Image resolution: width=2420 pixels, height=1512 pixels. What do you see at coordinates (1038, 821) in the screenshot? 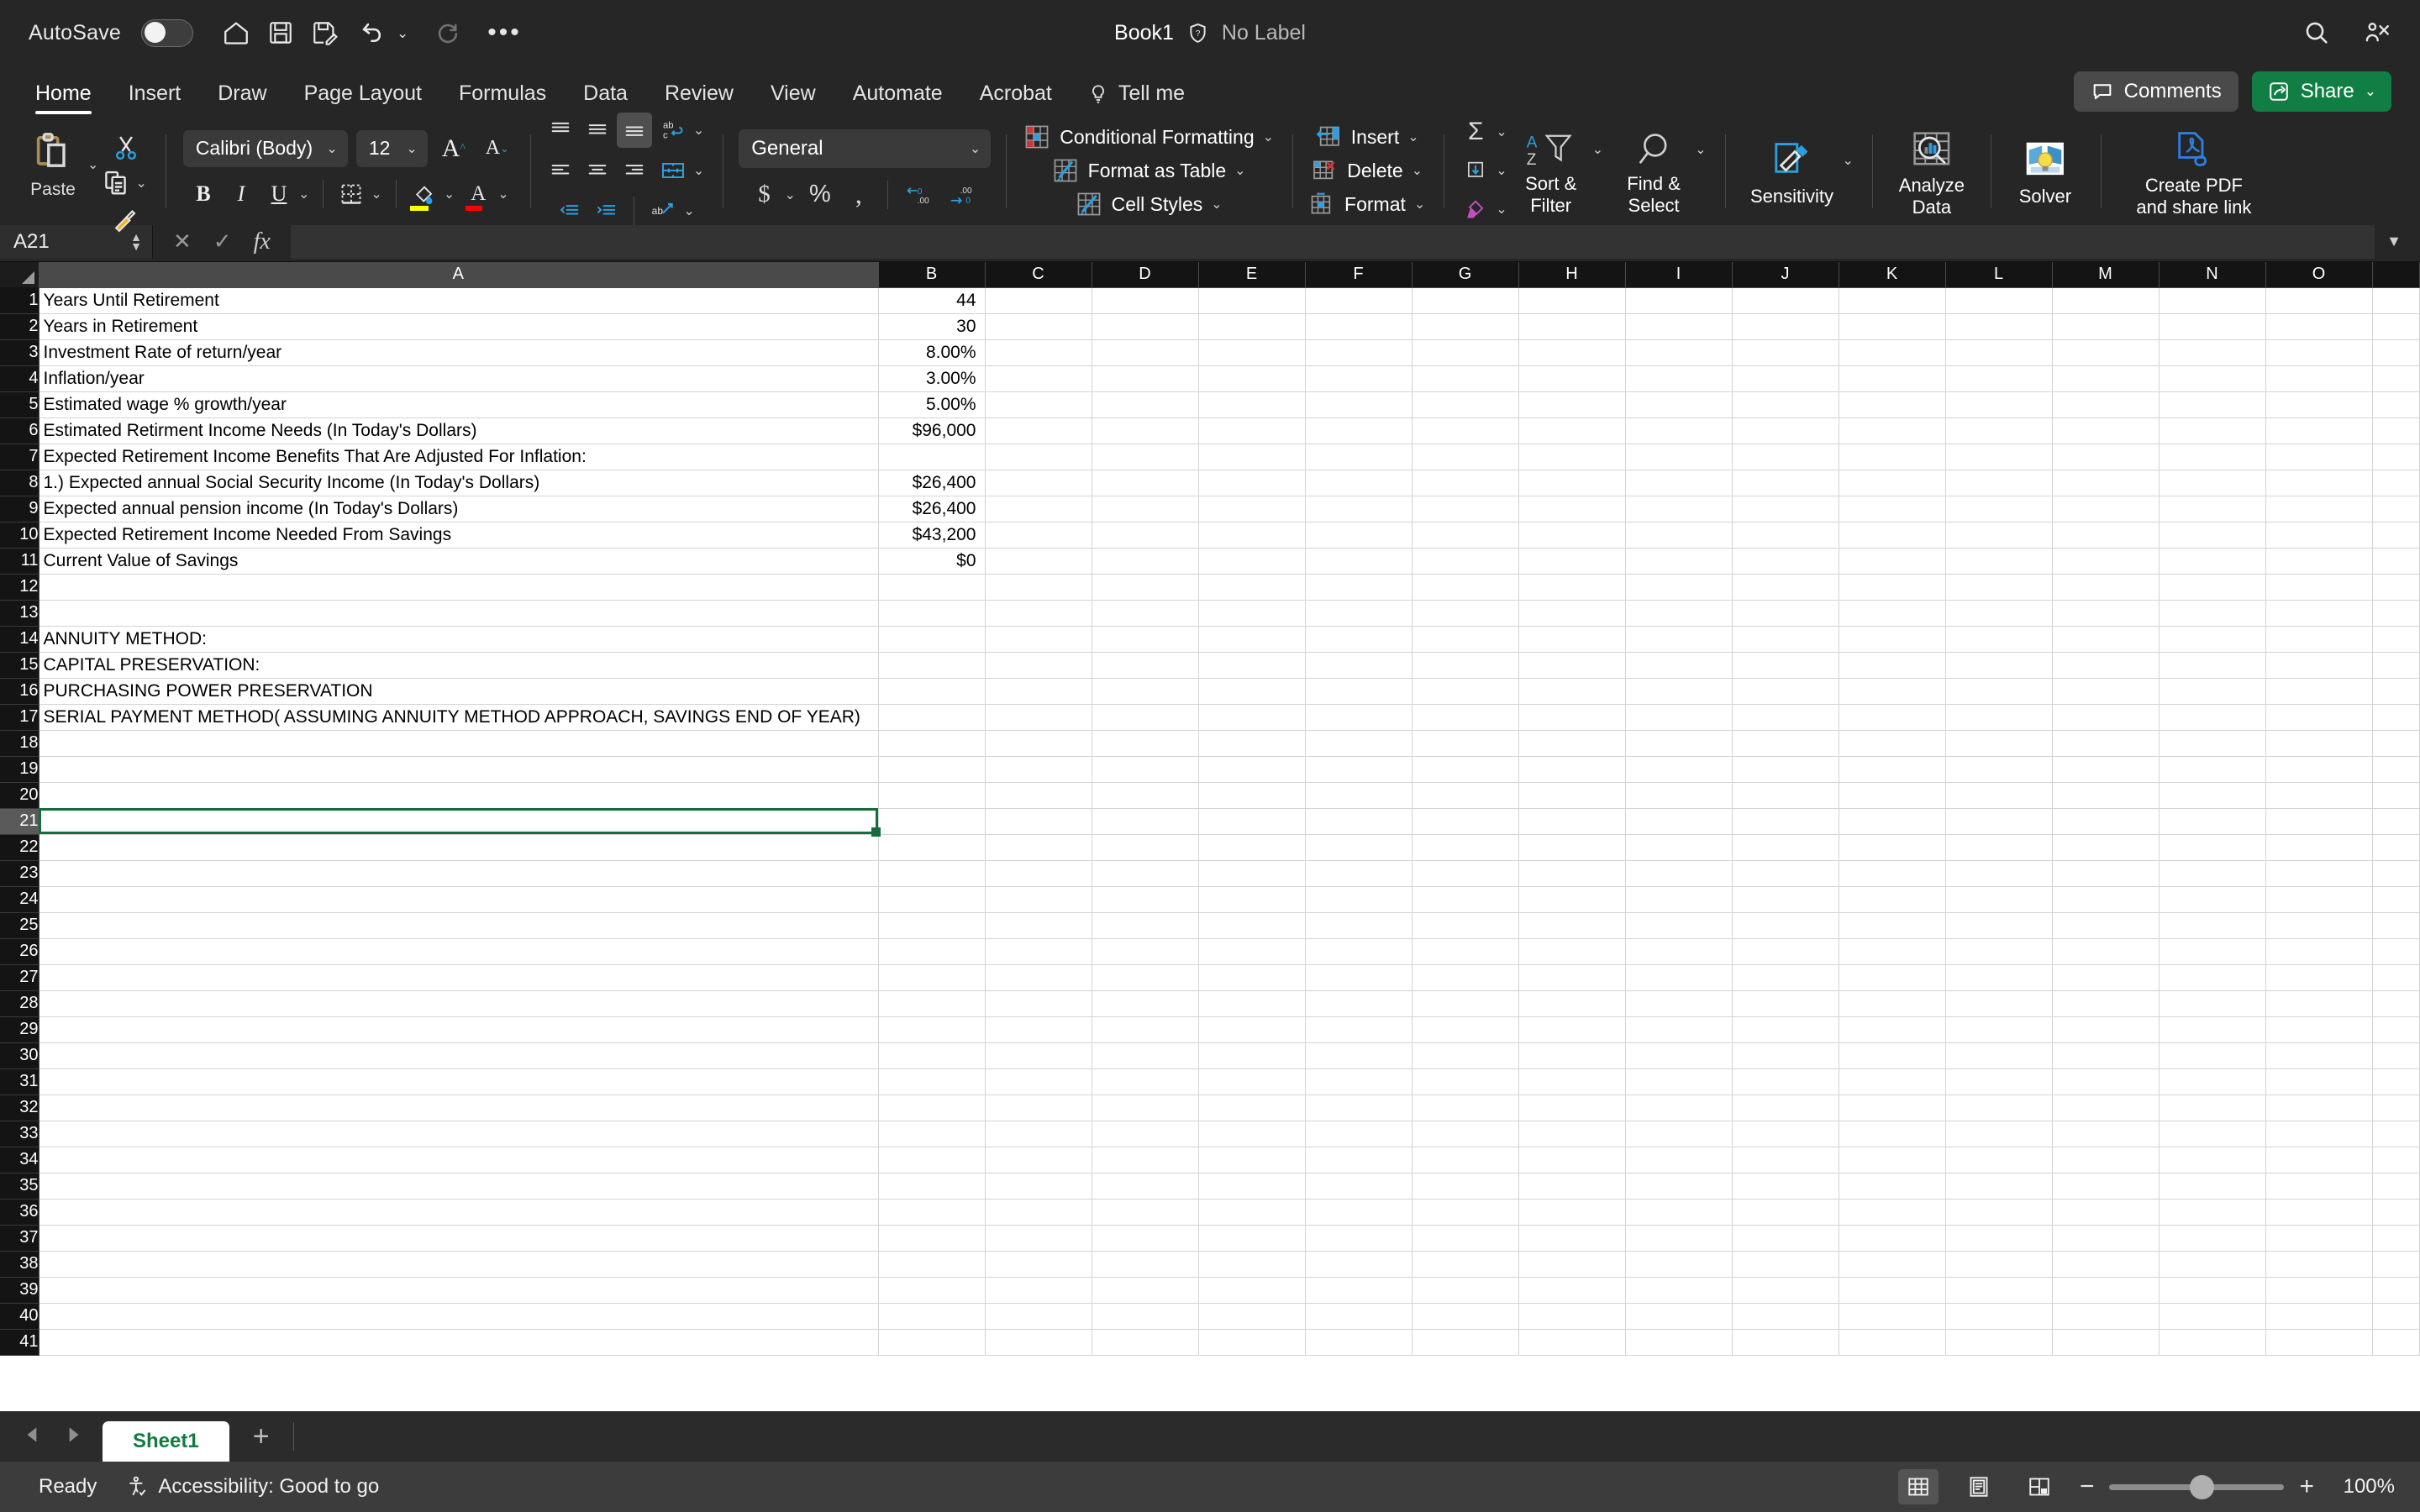
I see `cell-C21` at bounding box center [1038, 821].